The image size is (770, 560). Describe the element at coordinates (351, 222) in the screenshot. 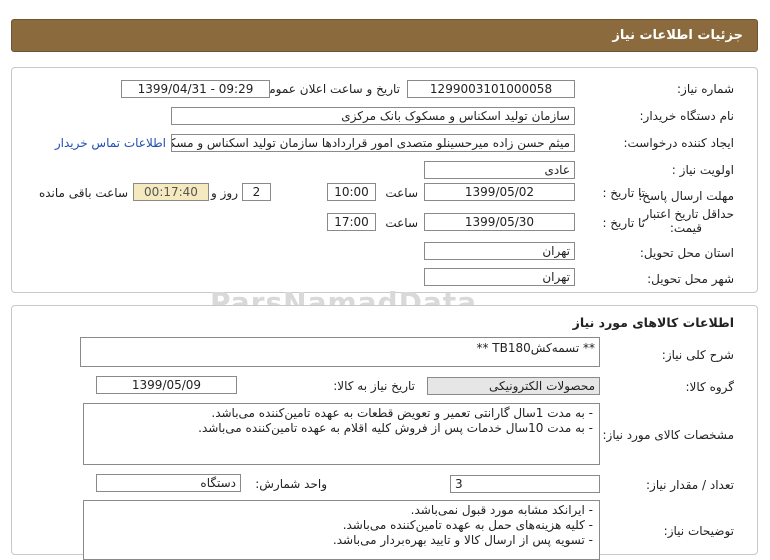

I see `validity-time-field: 17:00` at that location.